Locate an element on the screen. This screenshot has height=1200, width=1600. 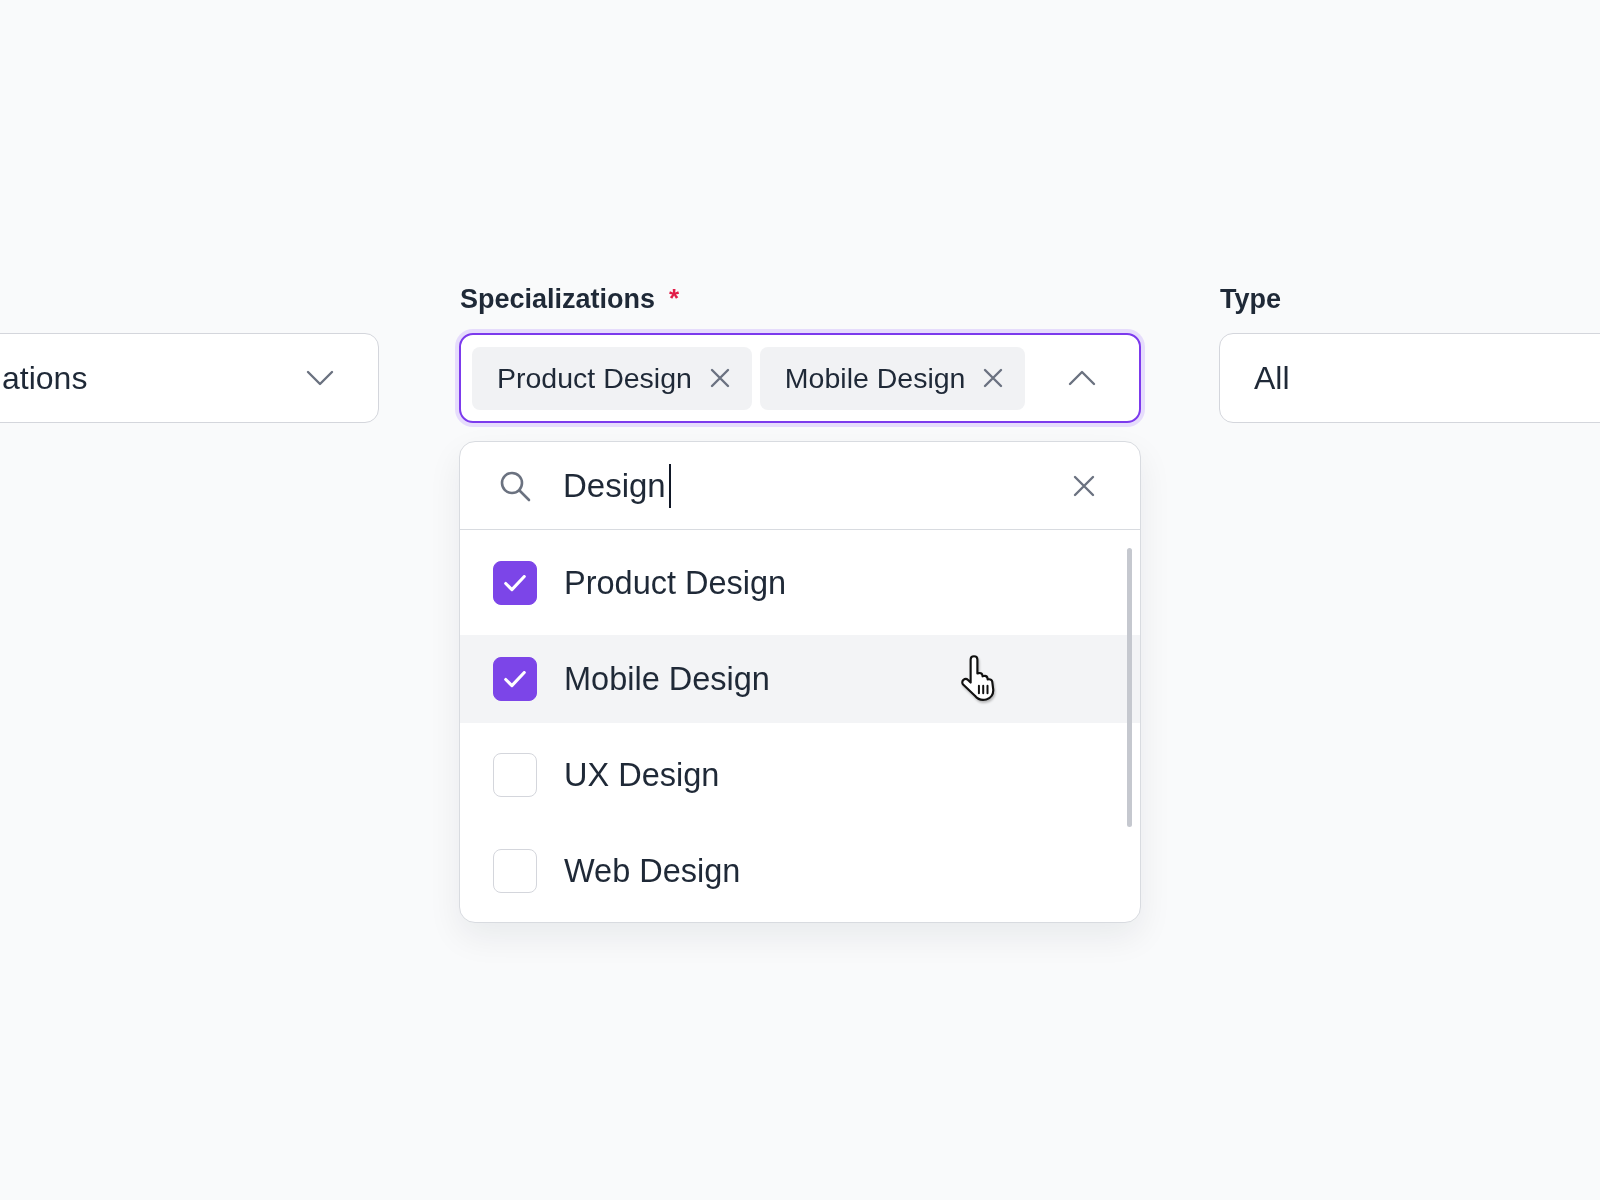
option-item: Web Design is located at coordinates (800, 871).